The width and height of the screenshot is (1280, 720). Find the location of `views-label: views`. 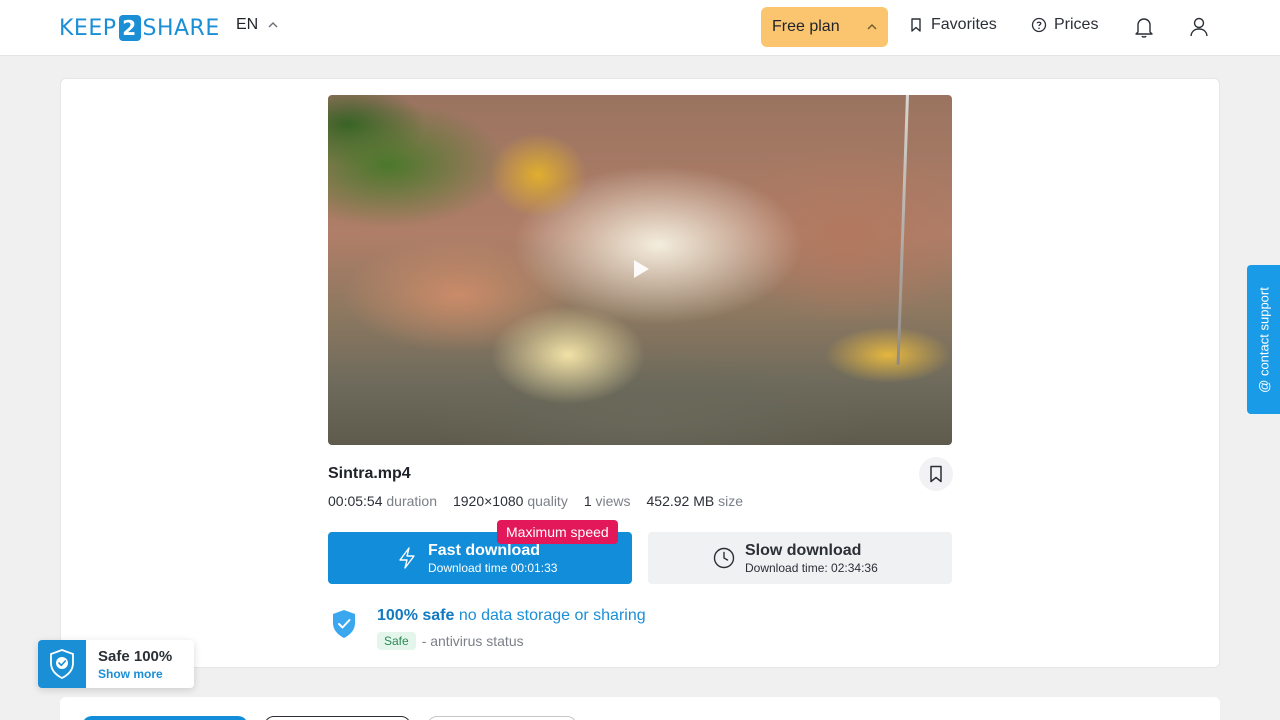

views-label: views is located at coordinates (613, 501).